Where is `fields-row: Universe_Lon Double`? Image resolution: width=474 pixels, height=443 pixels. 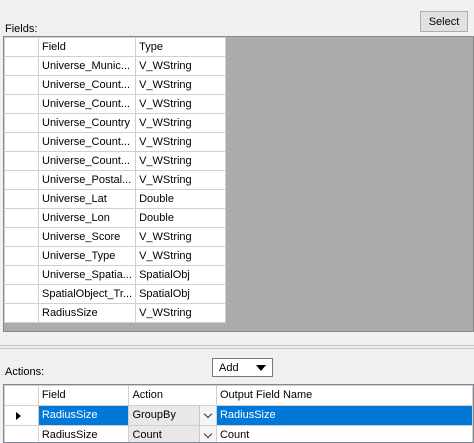
fields-row: Universe_Lon Double is located at coordinates (115, 218).